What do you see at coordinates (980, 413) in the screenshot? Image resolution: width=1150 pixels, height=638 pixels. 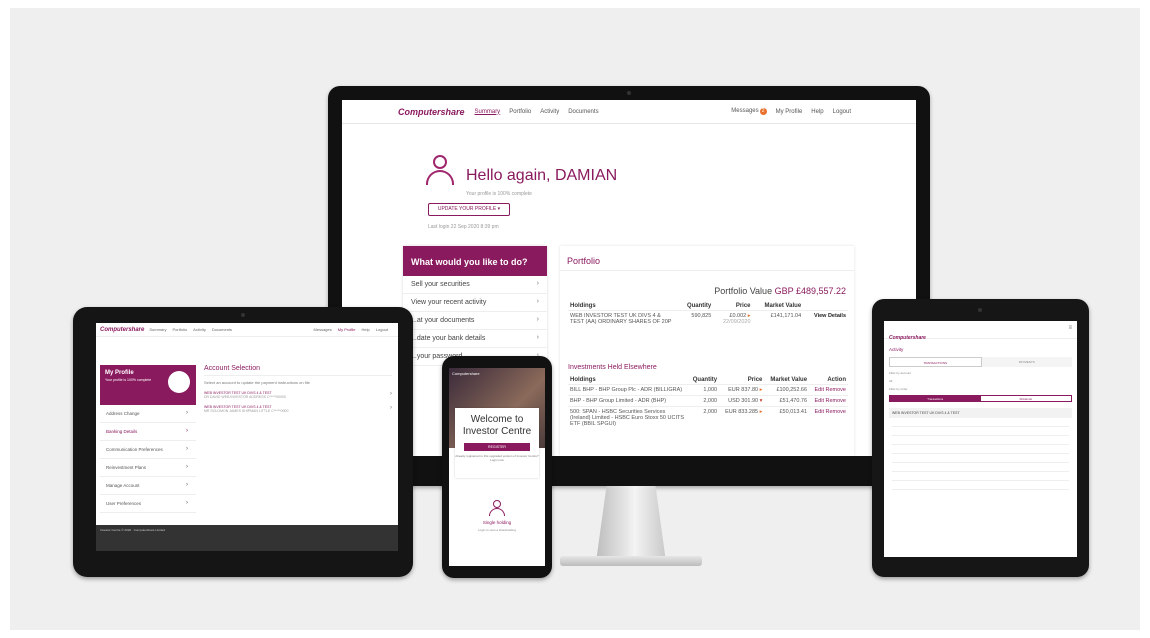 I see `account-accordion: WEB INVESTOR TEST UK DIVS 4 & TEST` at bounding box center [980, 413].